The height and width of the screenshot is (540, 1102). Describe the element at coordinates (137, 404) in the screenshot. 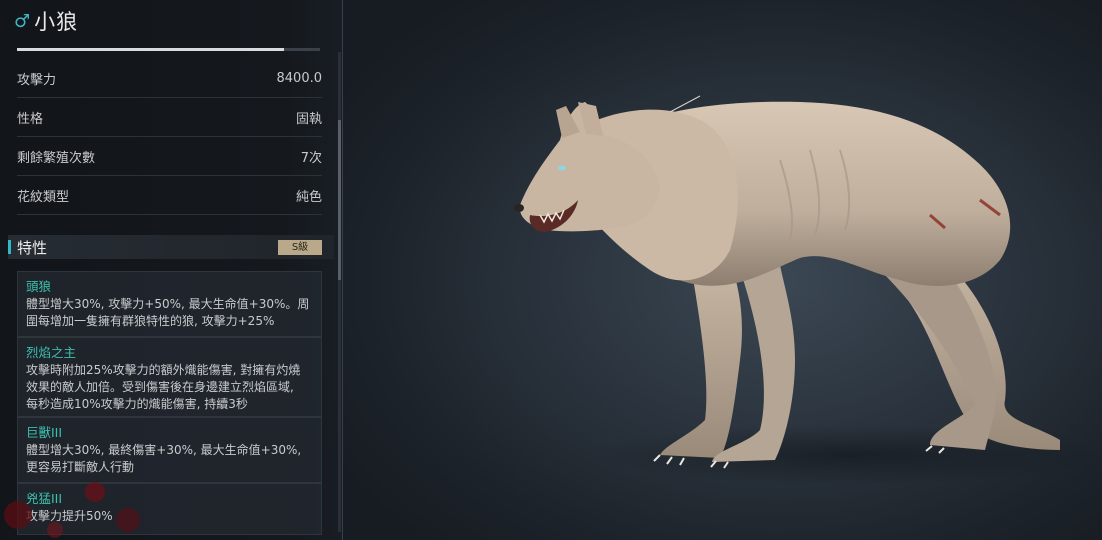

I see `trait-desc-line: 每秒造成10%攻擊力的熾能傷害, 持續3秒` at that location.